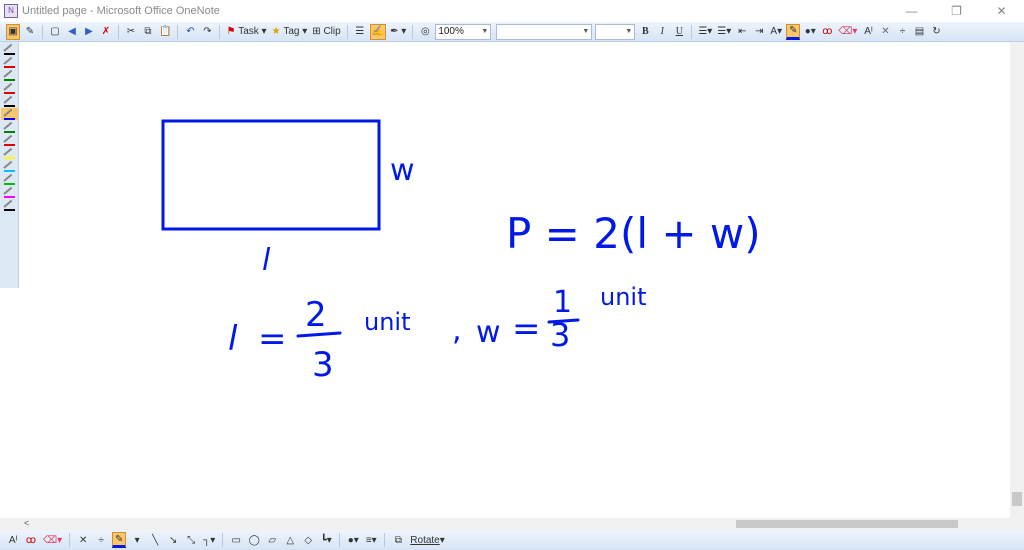  What do you see at coordinates (254, 540) in the screenshot?
I see `ellipse-icon: ◯` at bounding box center [254, 540].